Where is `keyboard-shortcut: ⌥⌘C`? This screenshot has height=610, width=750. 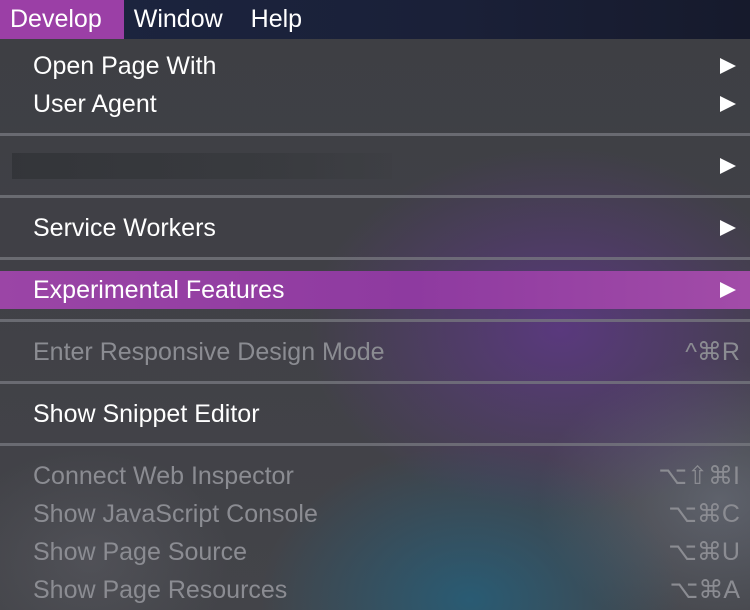
keyboard-shortcut: ⌥⌘C is located at coordinates (704, 514).